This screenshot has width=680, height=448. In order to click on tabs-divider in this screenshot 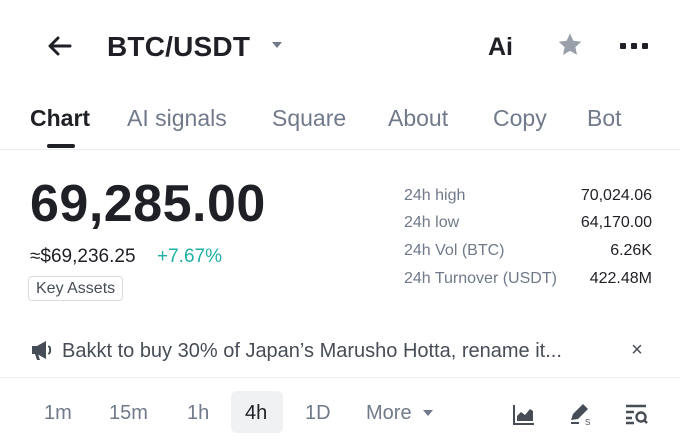, I will do `click(340, 149)`.